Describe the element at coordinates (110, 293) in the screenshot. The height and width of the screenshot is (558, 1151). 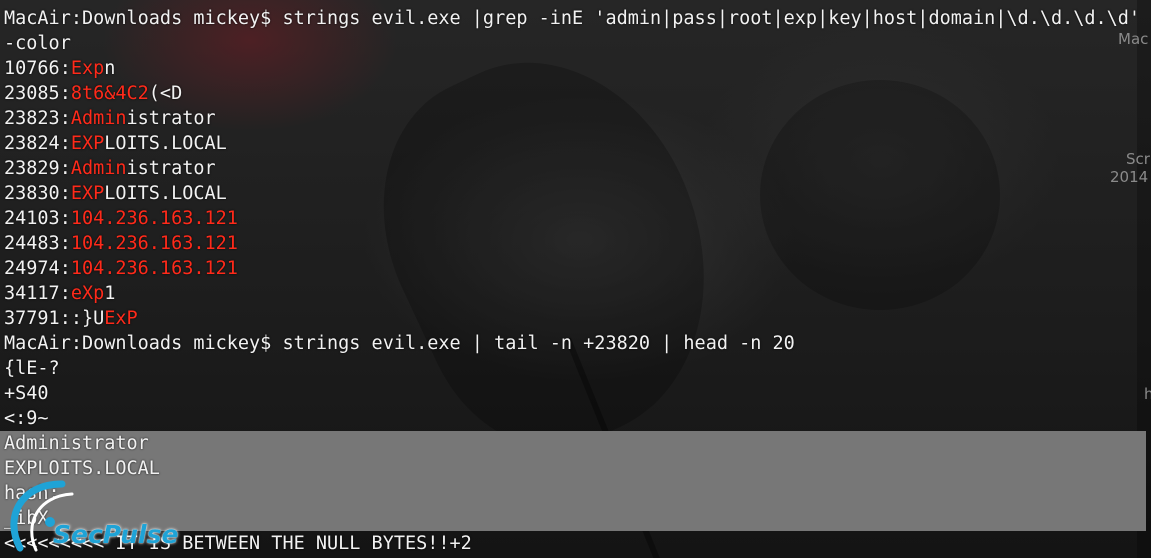
I see `terminal-text: 1` at that location.